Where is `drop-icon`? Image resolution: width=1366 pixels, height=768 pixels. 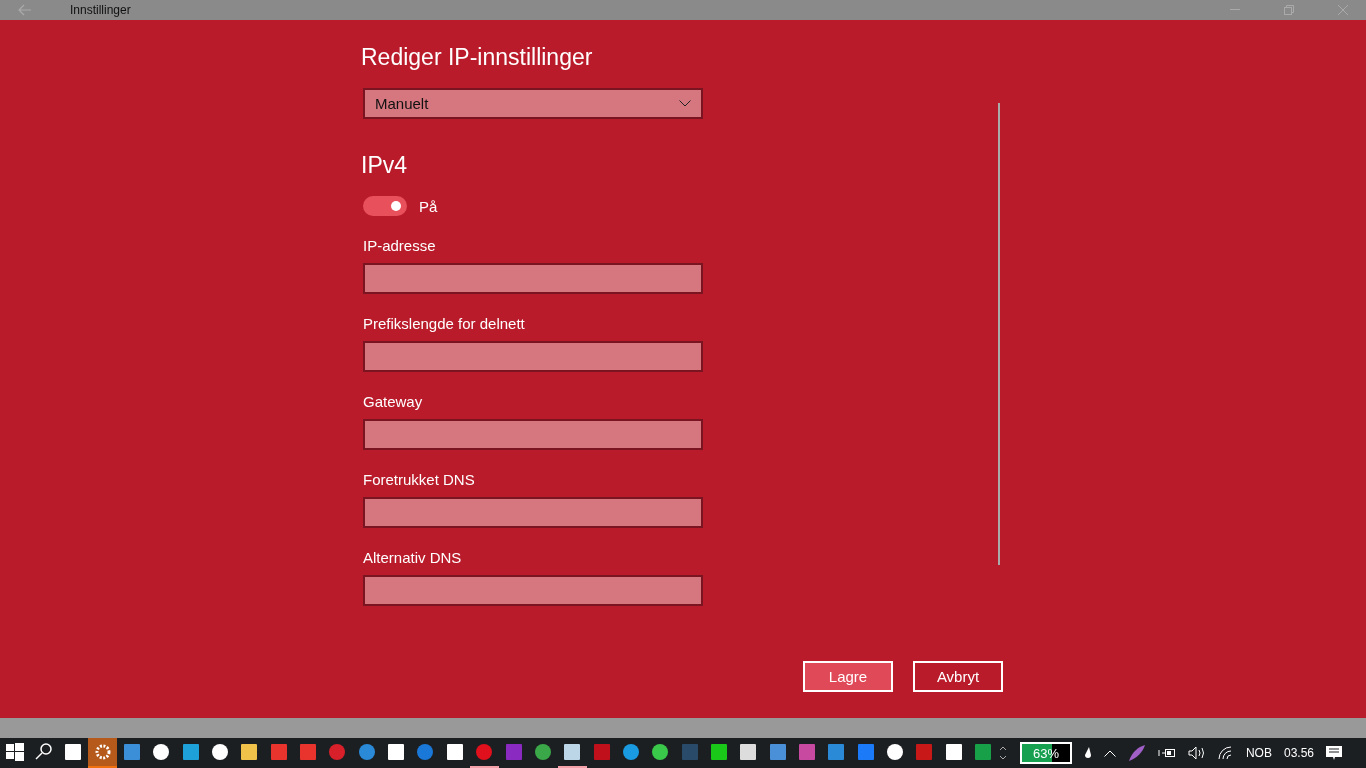
drop-icon is located at coordinates (1087, 753).